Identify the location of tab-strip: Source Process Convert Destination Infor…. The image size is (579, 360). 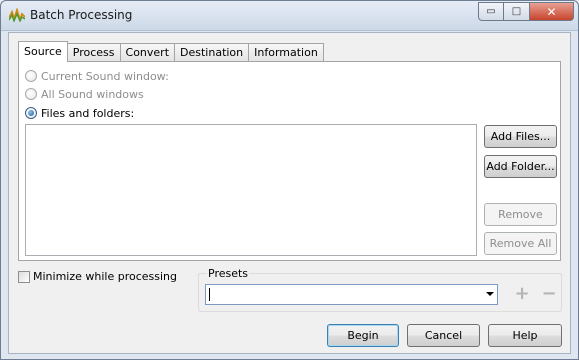
(171, 51).